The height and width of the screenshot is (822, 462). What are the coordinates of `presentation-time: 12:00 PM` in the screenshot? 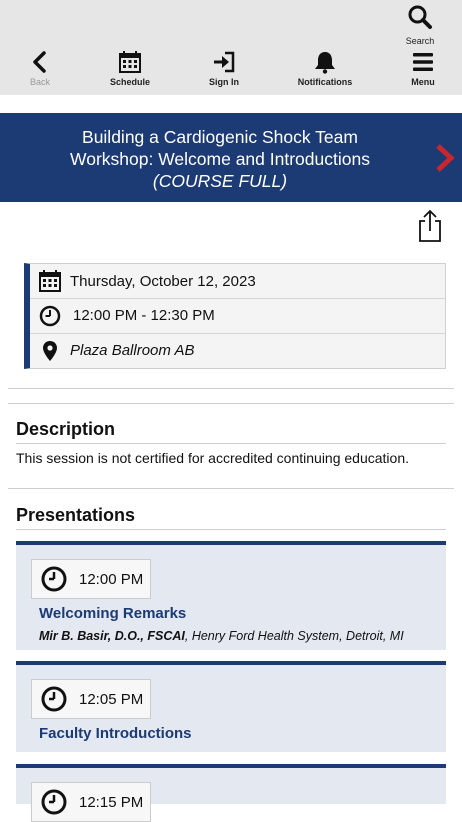 It's located at (111, 579).